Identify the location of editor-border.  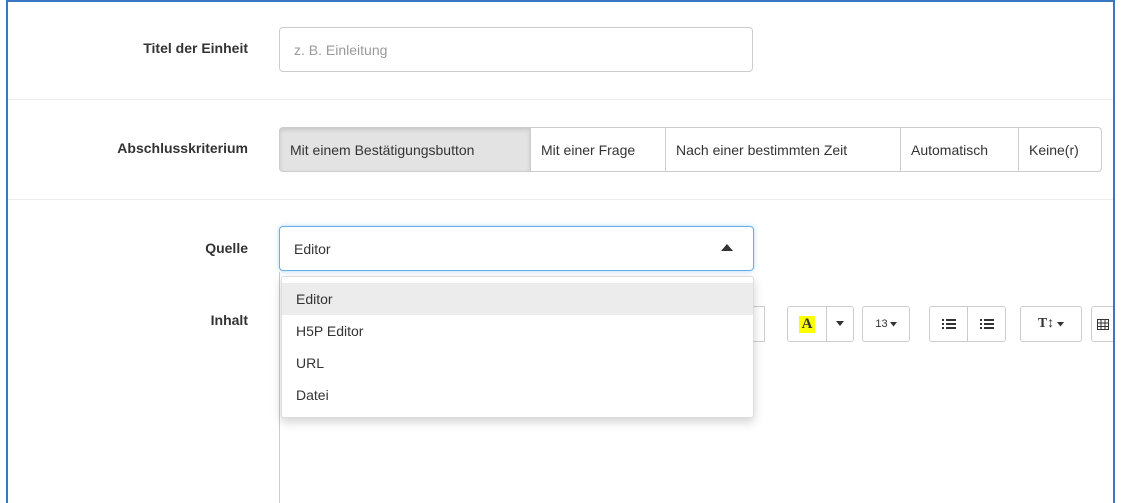
(279, 387).